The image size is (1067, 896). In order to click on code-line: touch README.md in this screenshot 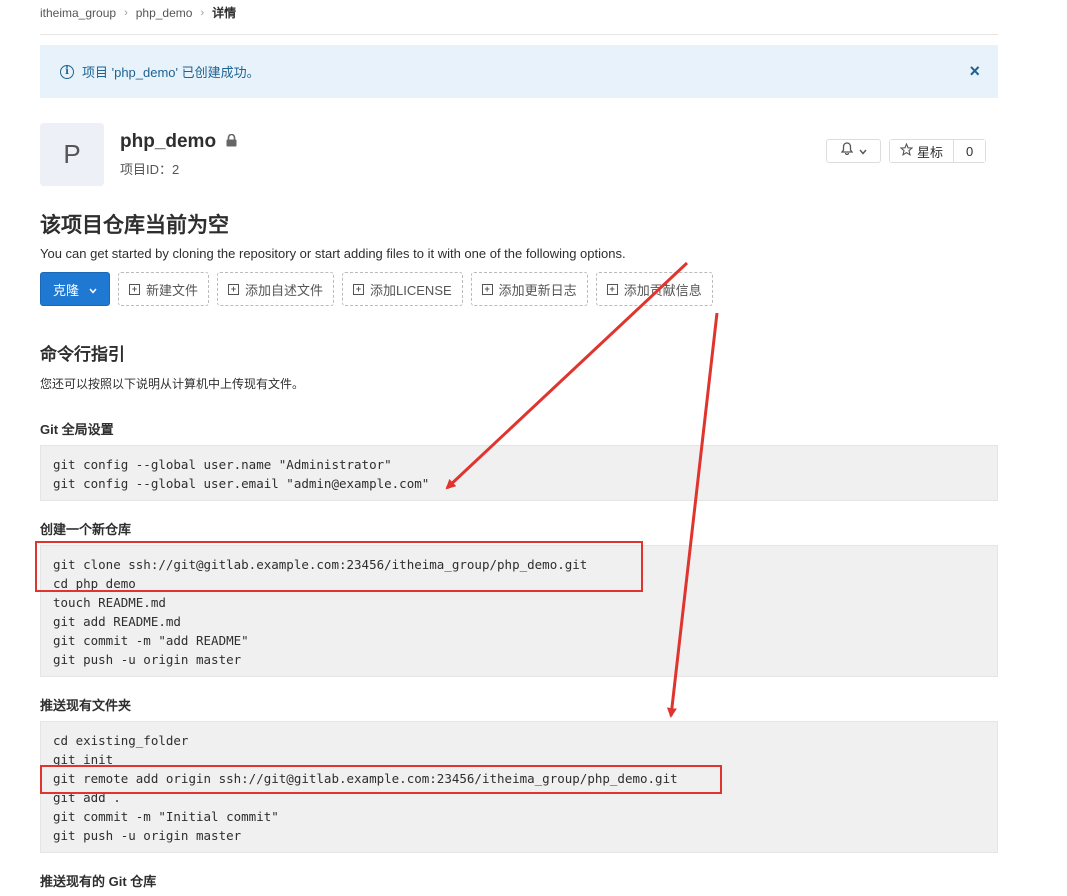, I will do `click(109, 602)`.